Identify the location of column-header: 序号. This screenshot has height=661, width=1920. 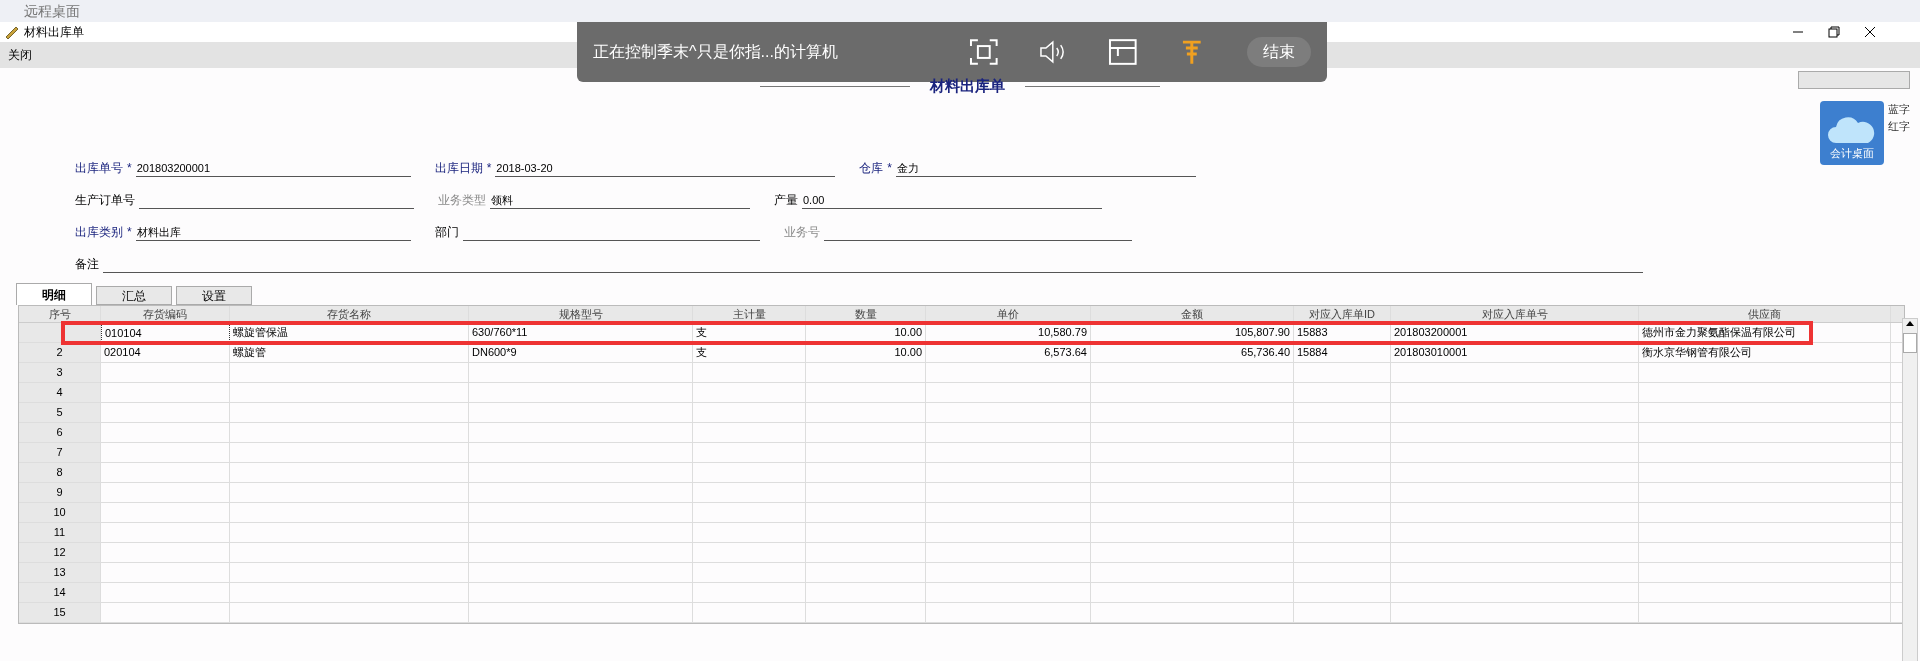
(60, 314).